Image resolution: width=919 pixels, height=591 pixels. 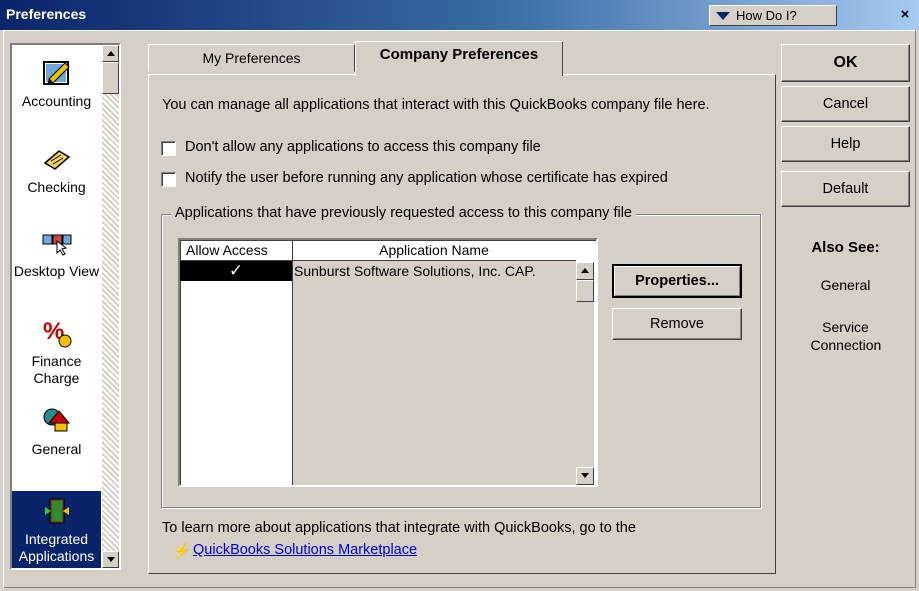 I want to click on column-header-allow-access: Allow Access, so click(x=236, y=249).